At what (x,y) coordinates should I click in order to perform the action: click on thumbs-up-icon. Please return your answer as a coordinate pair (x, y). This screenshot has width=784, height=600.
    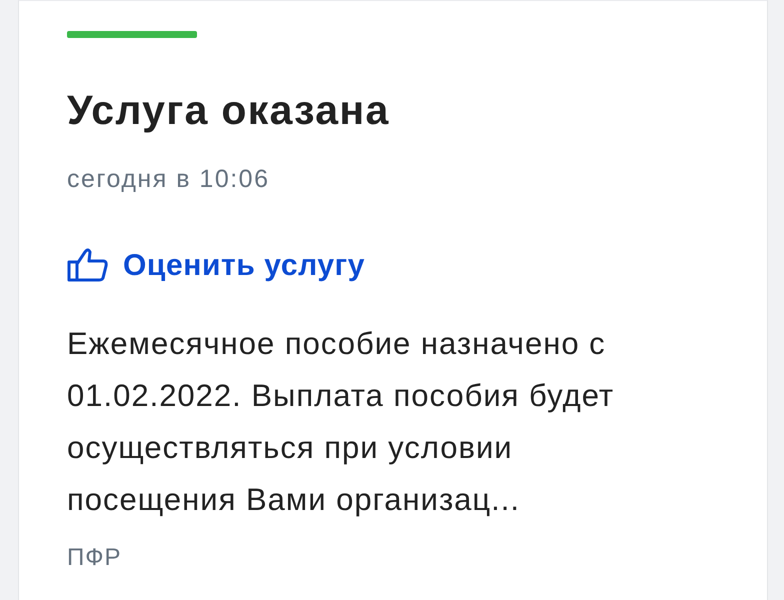
    Looking at the image, I should click on (88, 265).